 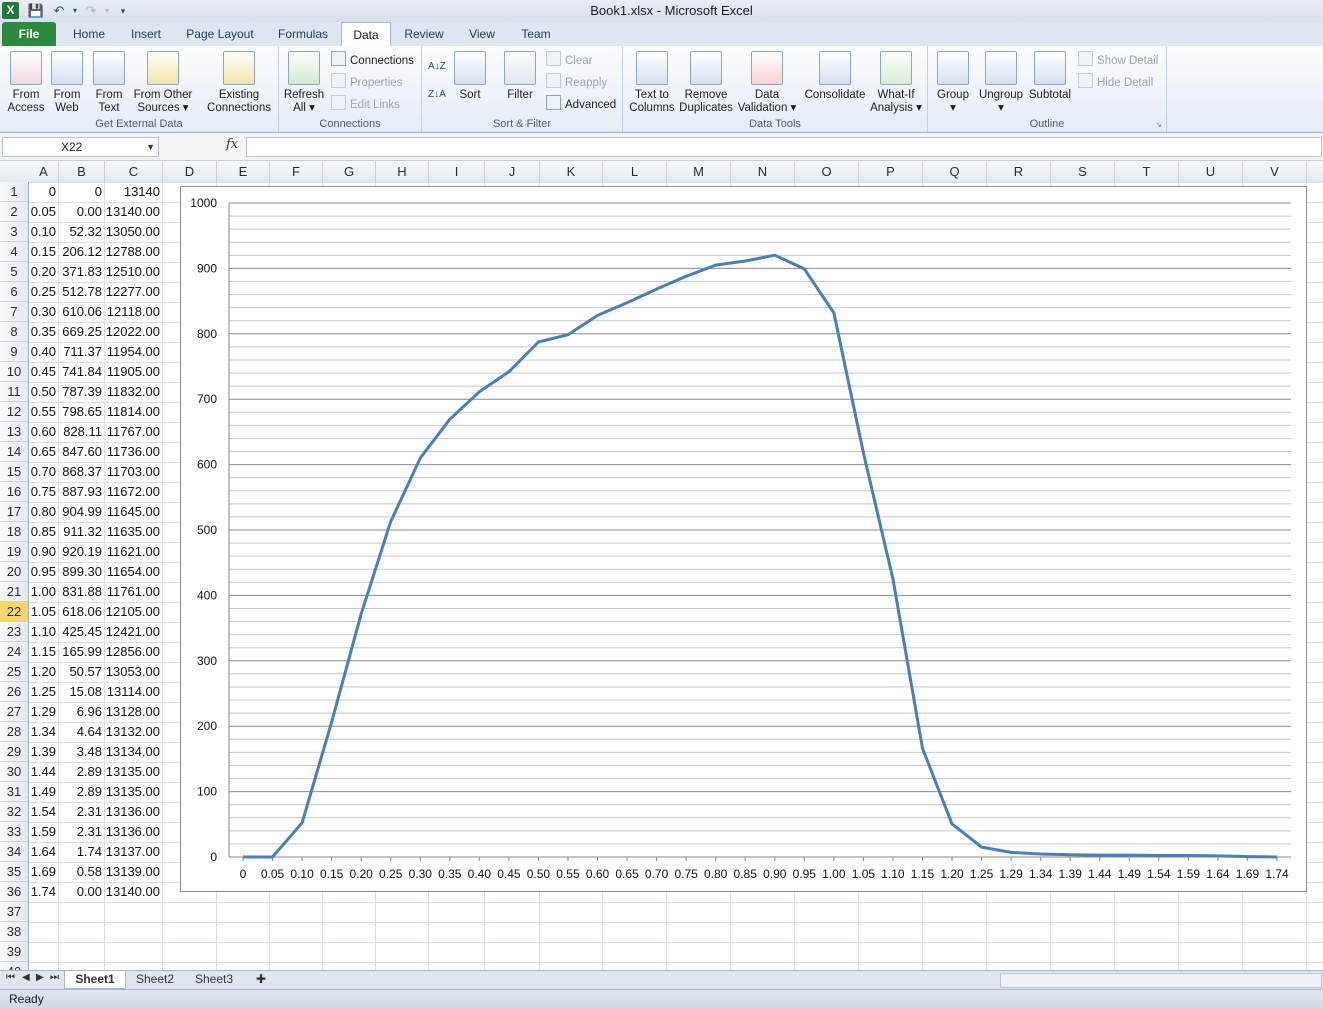 What do you see at coordinates (95, 980) in the screenshot?
I see `sheet-tab-sheet1: Sheet1` at bounding box center [95, 980].